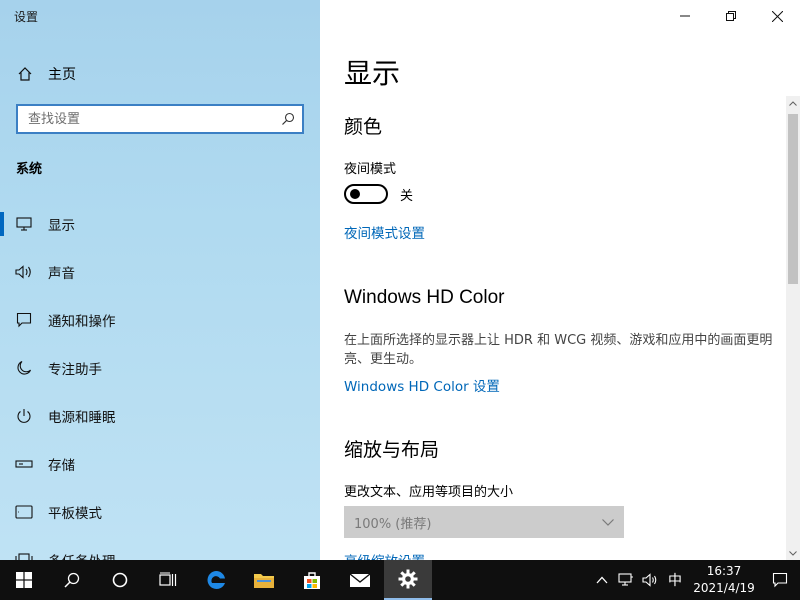  I want to click on night-mode-state: 关, so click(407, 196).